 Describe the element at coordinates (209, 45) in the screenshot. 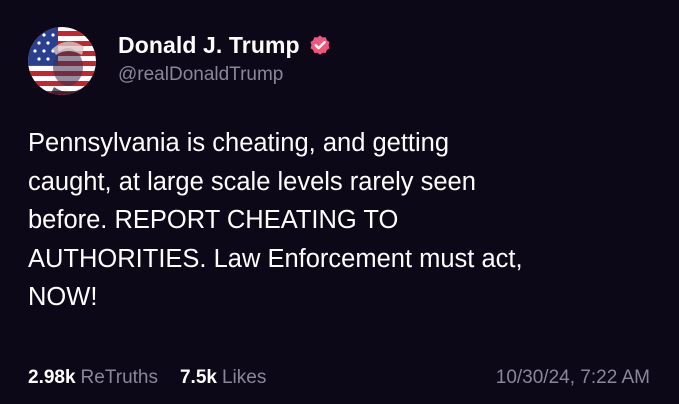

I see `display-name: Donald J. Trump` at that location.